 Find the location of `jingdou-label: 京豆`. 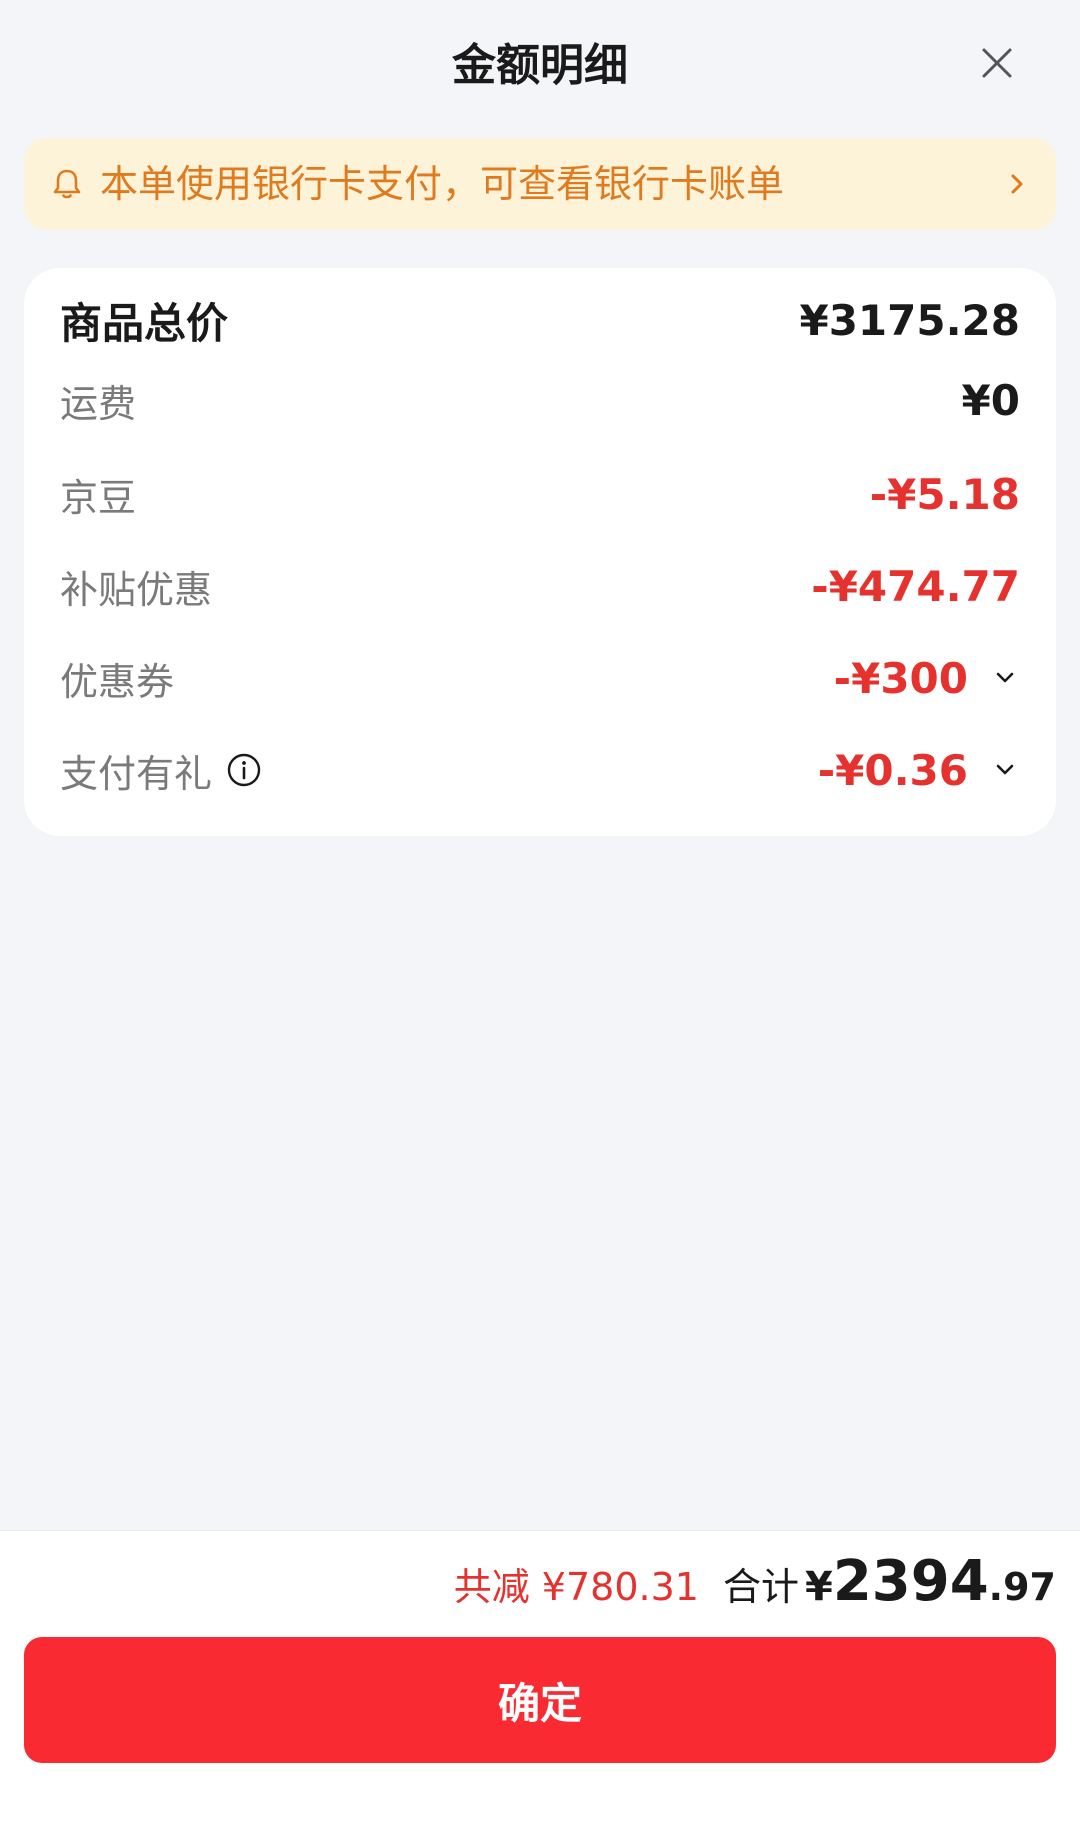

jingdou-label: 京豆 is located at coordinates (98, 497).